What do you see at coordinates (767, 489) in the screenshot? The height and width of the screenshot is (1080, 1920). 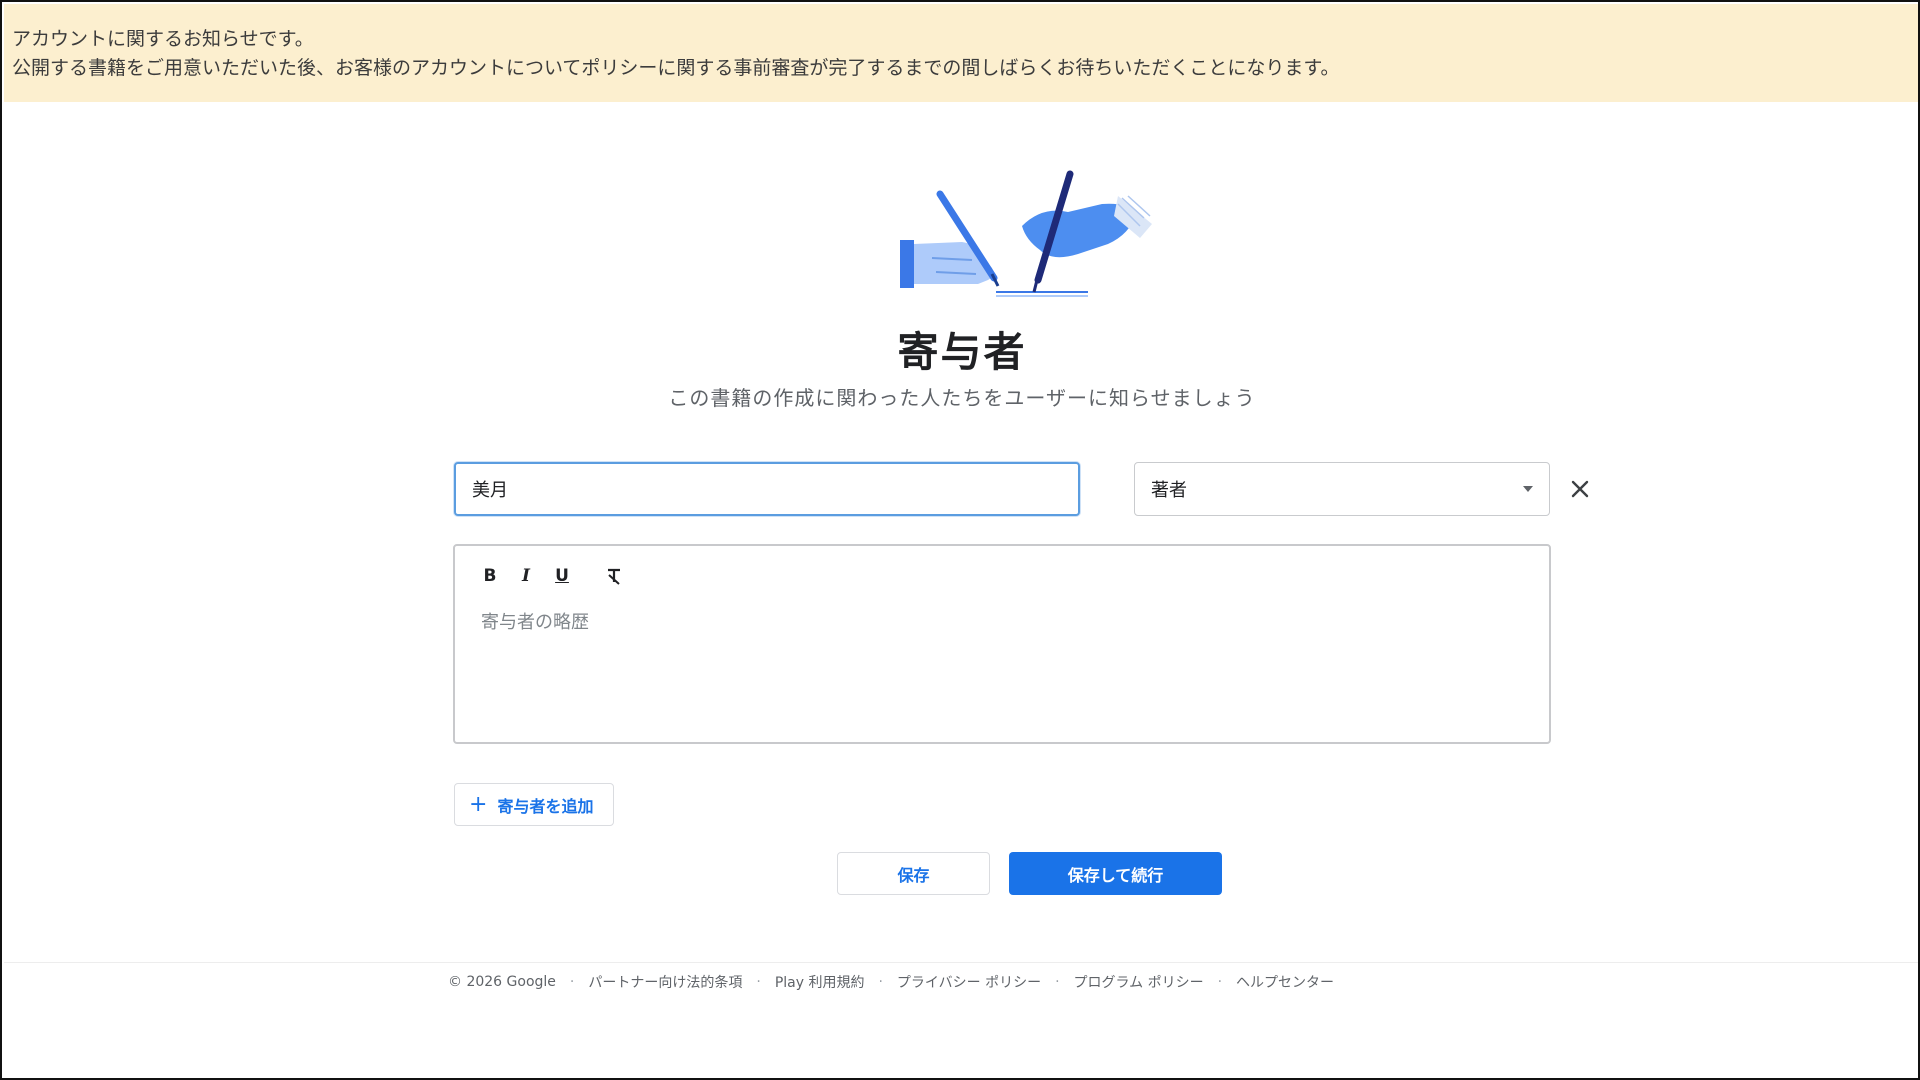 I see `contributor-name-input` at bounding box center [767, 489].